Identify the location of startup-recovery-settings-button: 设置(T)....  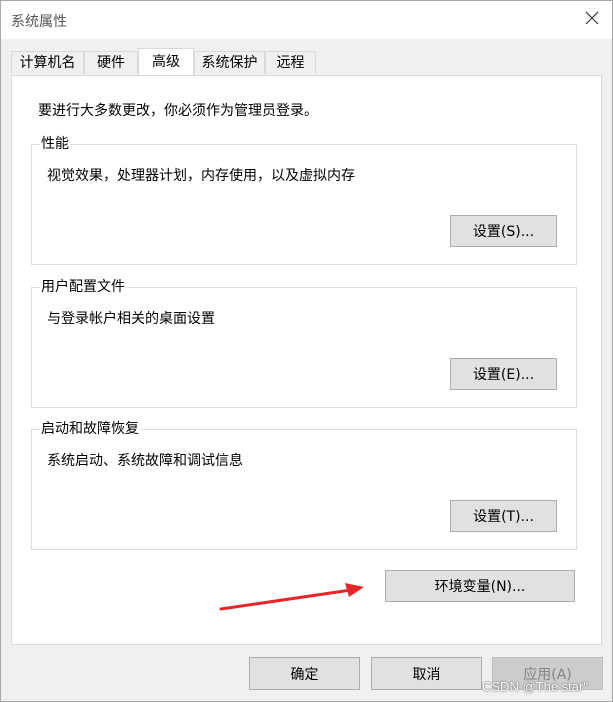
(503, 516).